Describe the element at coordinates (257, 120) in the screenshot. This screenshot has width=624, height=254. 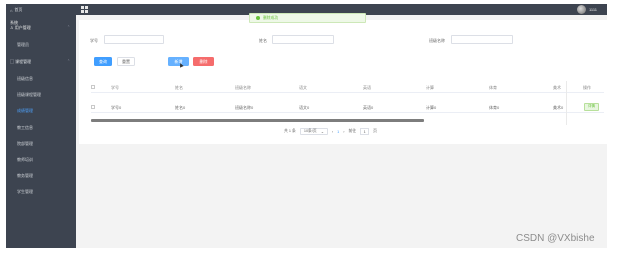
I see `scrollbar-thumb` at that location.